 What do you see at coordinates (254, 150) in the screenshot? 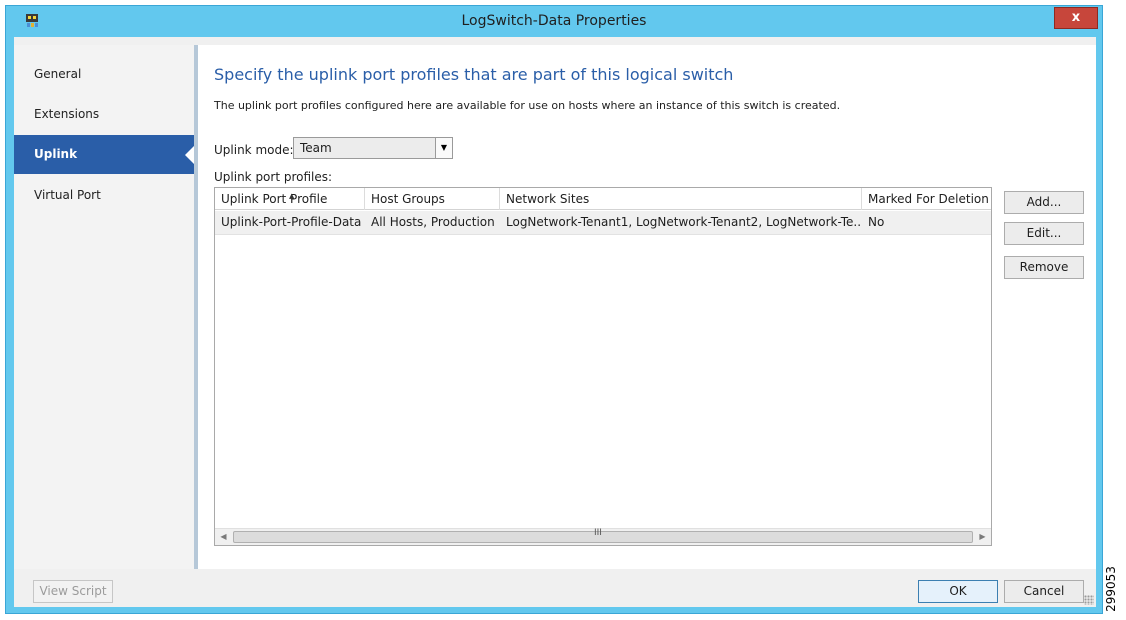
I see `uplink-mode-label: Uplink mode:` at bounding box center [254, 150].